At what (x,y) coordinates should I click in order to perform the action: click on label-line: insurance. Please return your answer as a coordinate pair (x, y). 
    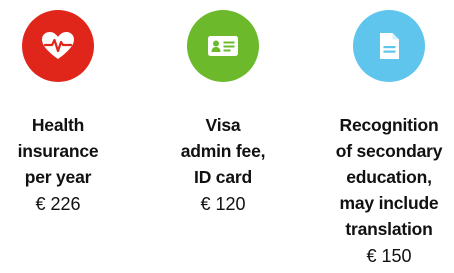
    Looking at the image, I should click on (58, 151).